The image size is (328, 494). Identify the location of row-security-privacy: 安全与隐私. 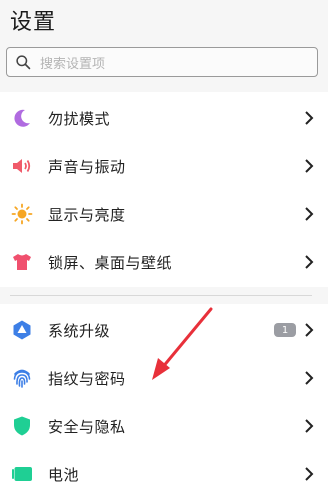
(164, 426).